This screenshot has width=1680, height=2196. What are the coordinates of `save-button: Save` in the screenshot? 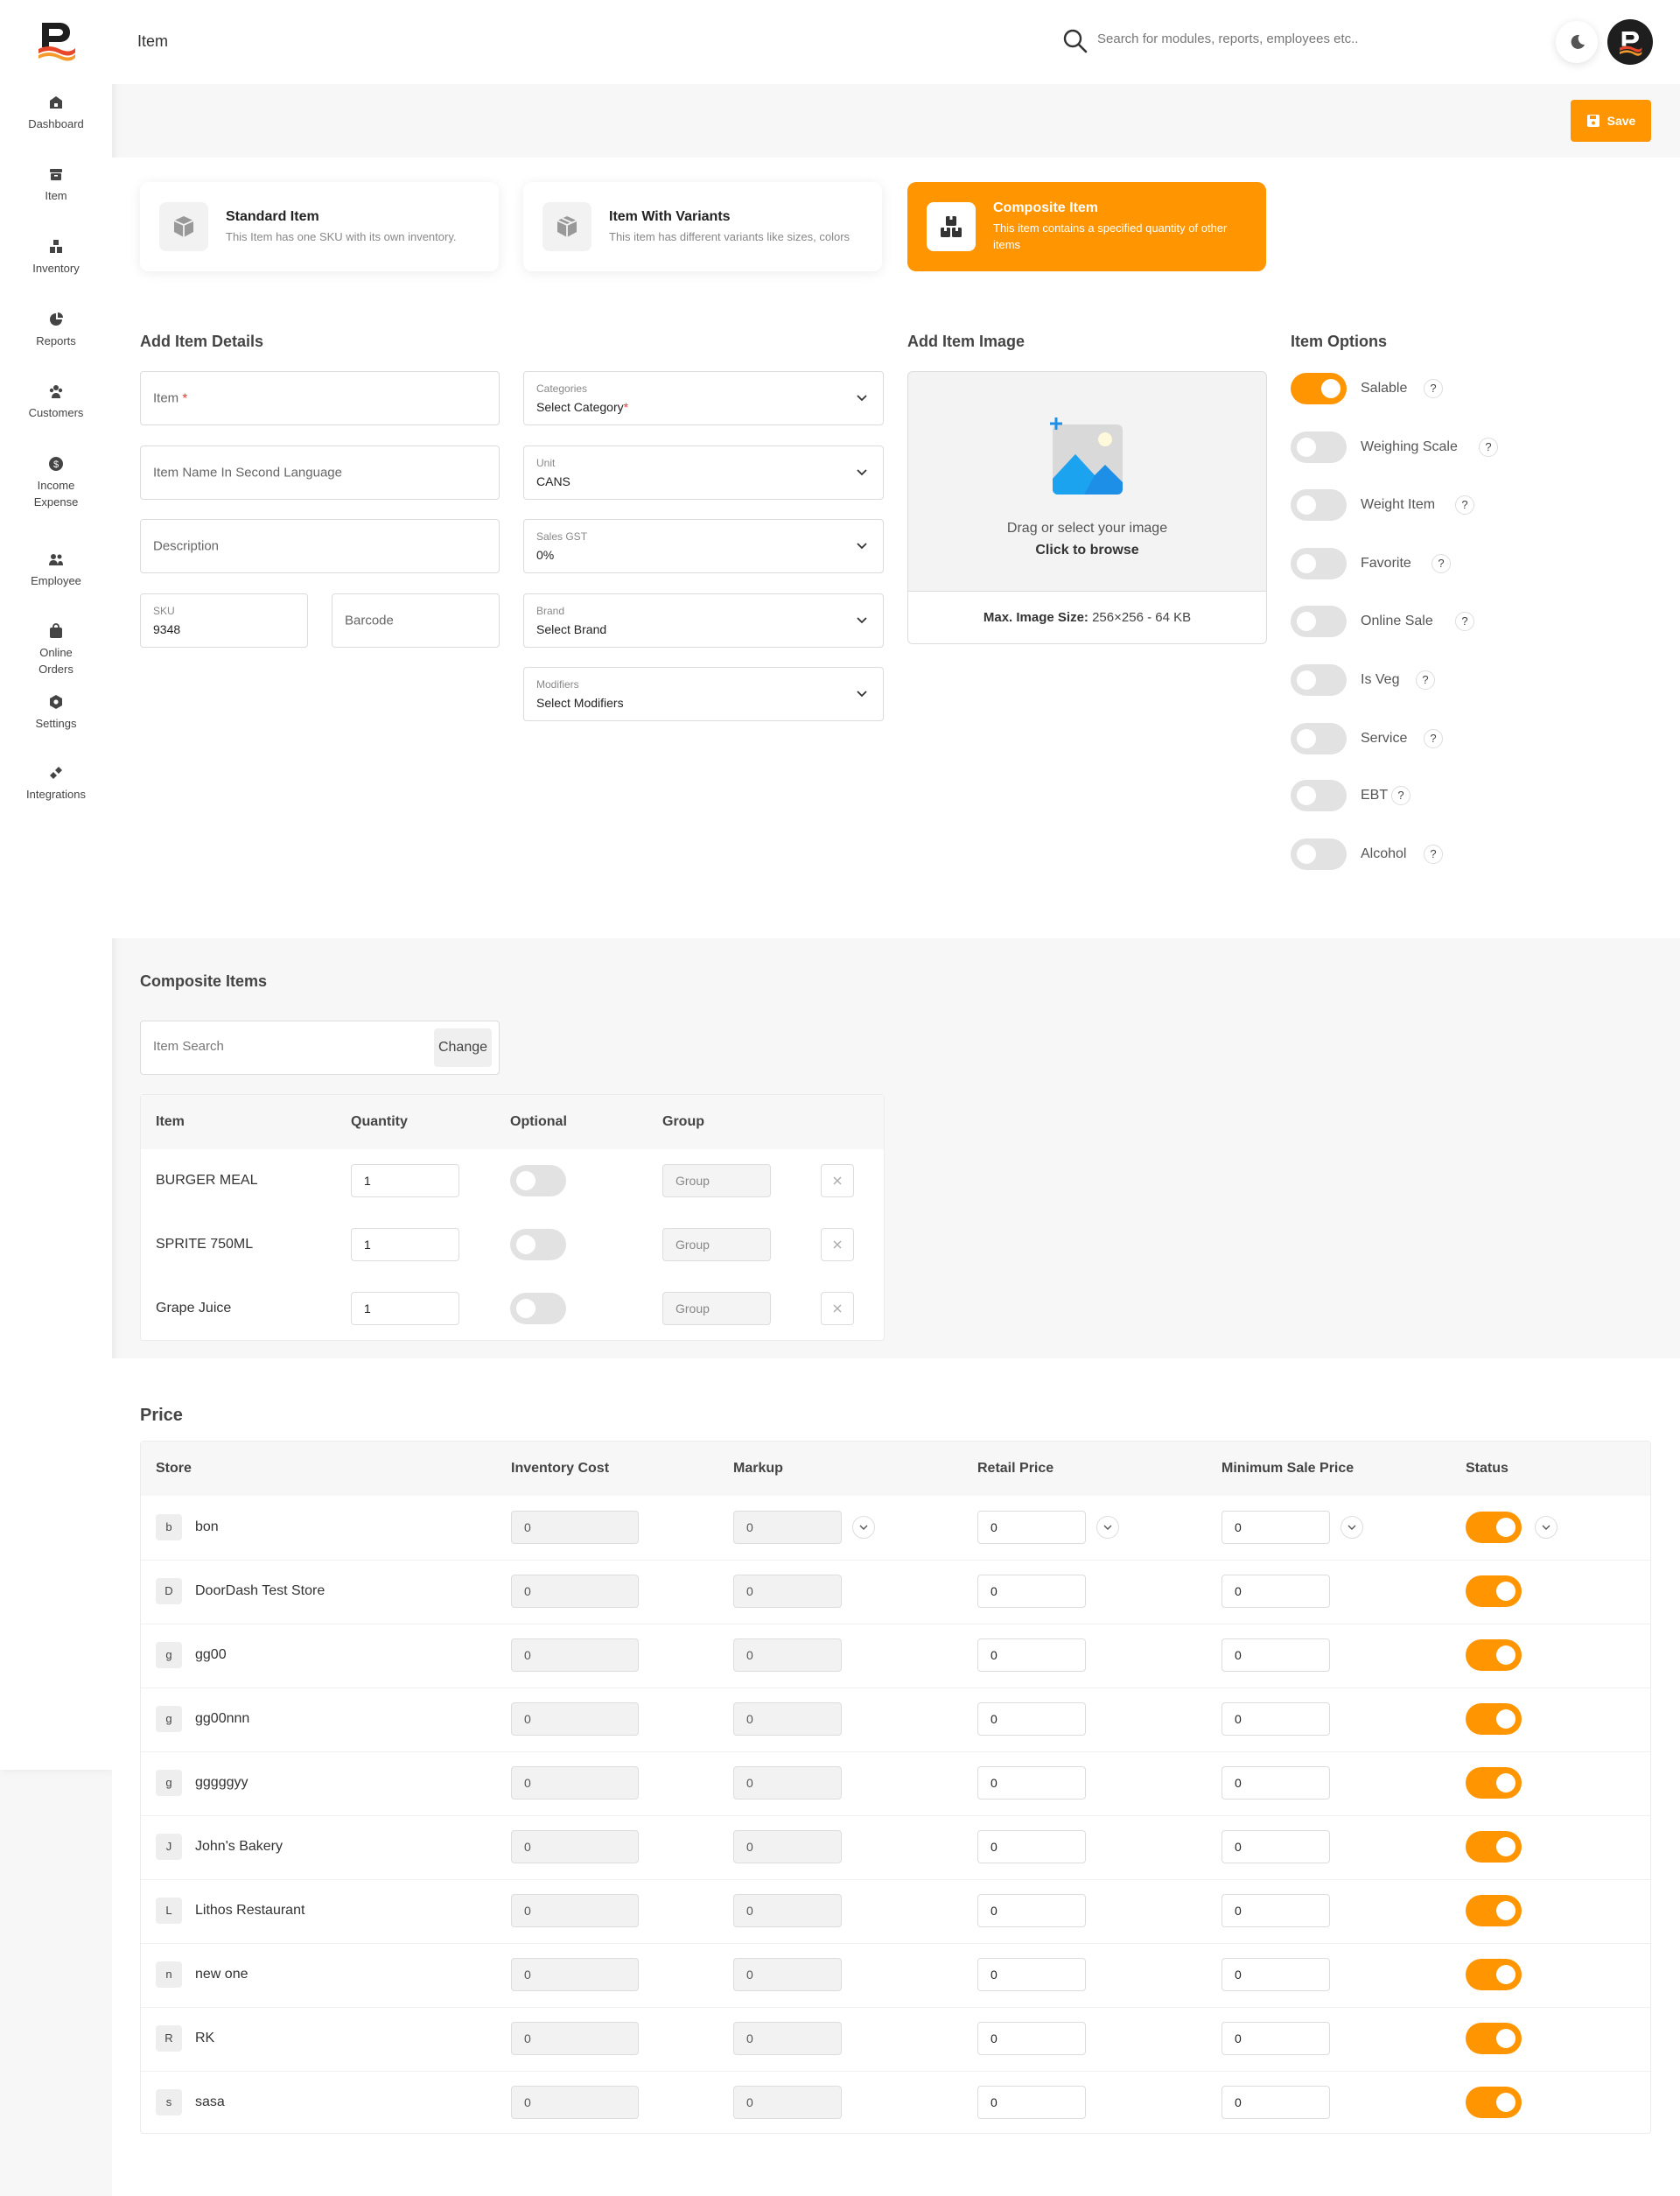 It's located at (1611, 121).